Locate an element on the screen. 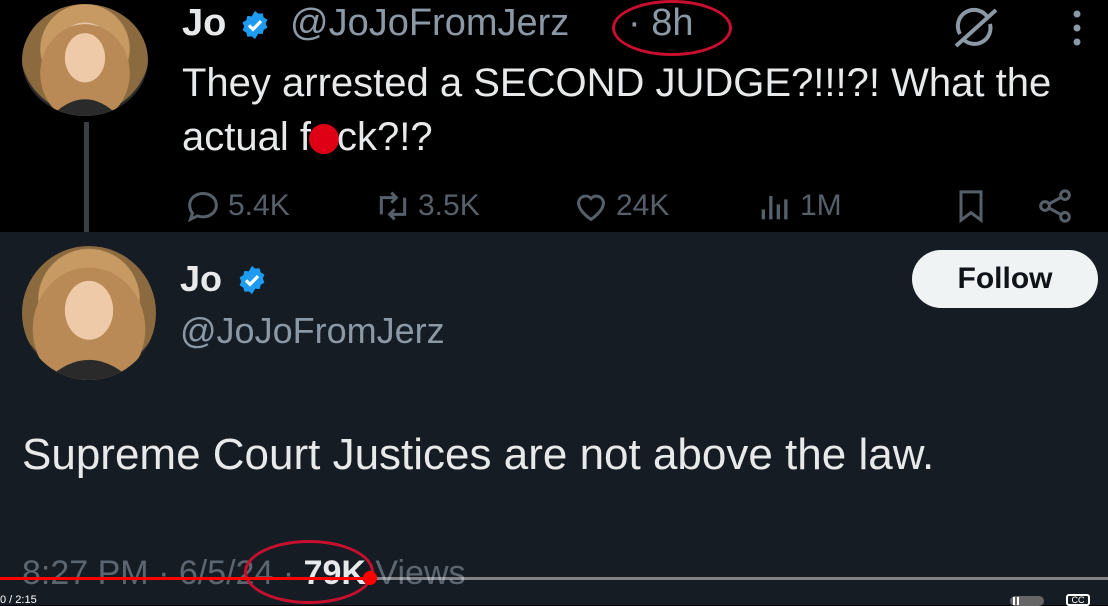 The height and width of the screenshot is (606, 1108). repost-count: 3.5K is located at coordinates (449, 205).